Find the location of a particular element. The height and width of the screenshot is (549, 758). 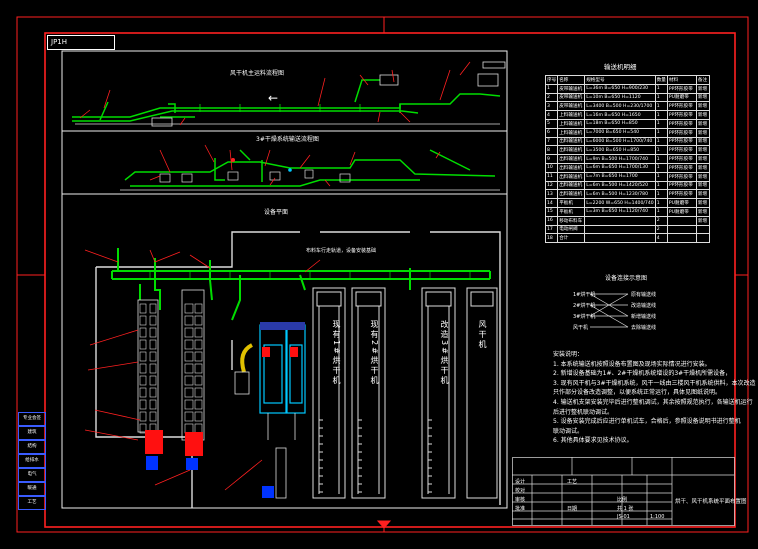

bom-row: 18 合计 4 is located at coordinates (627, 238).